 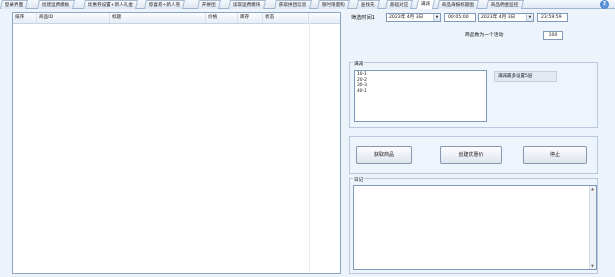 What do you see at coordinates (420, 96) in the screenshot?
I see `discount-rules-textarea: 10-1 20-2 30-3 40-1` at bounding box center [420, 96].